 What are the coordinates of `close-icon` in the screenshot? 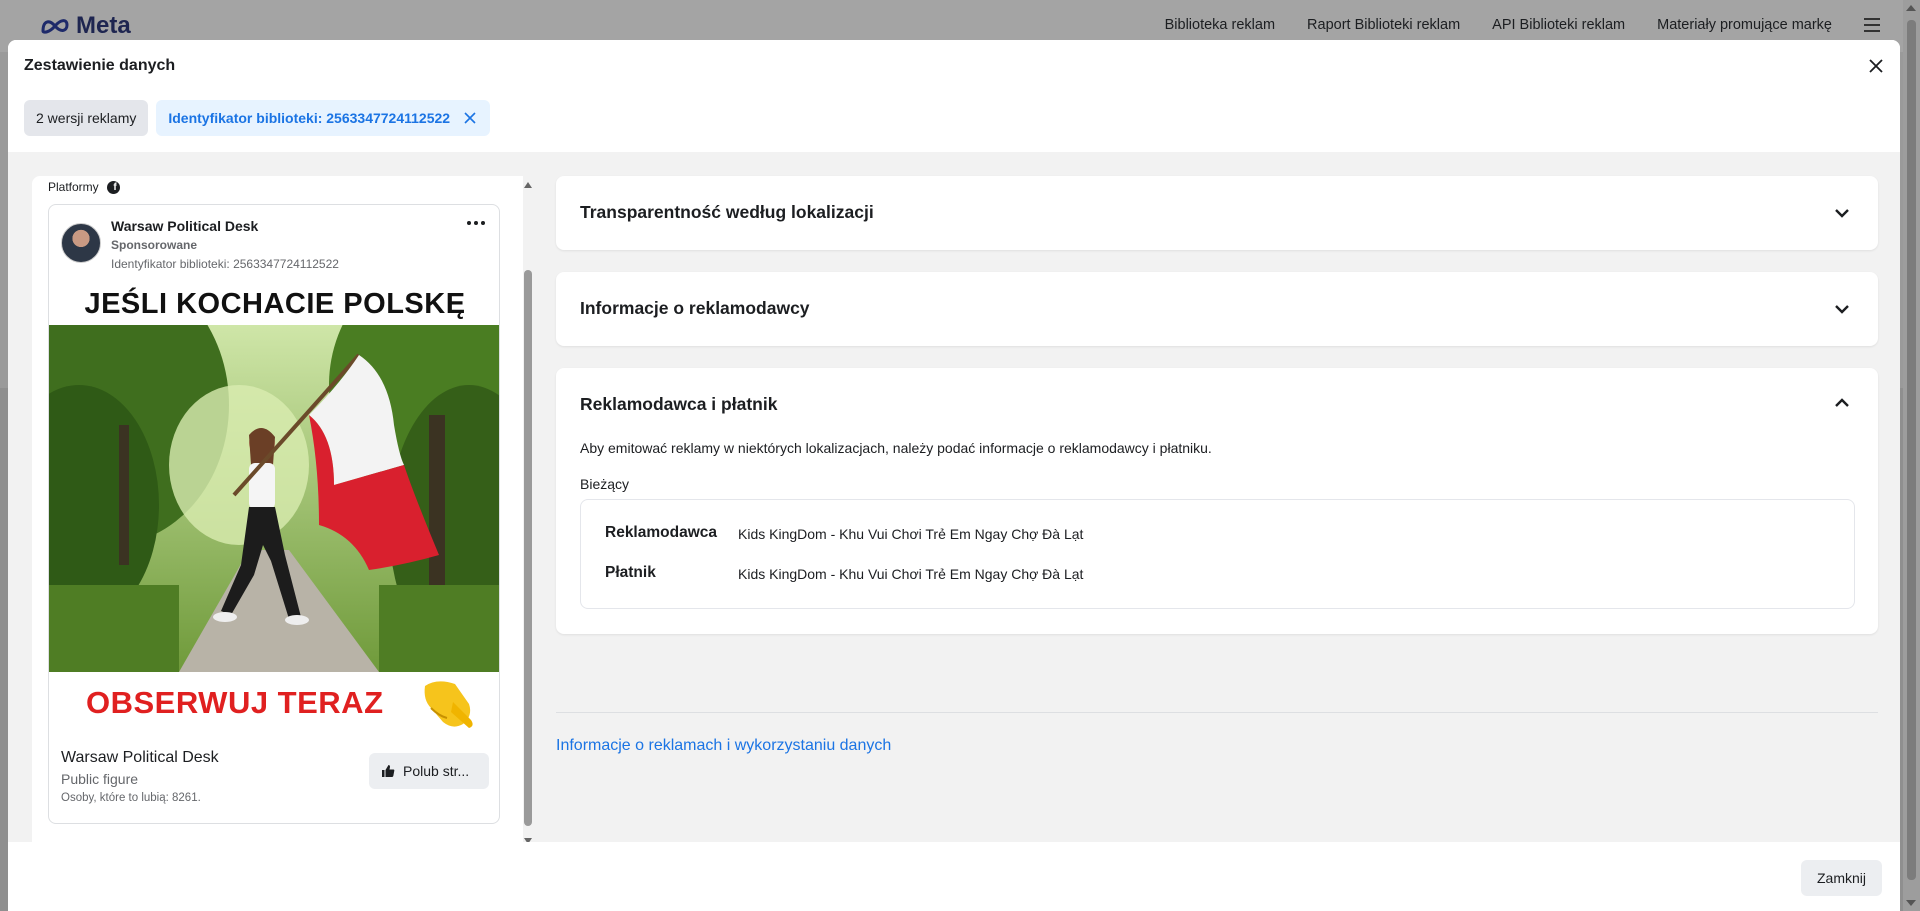 It's located at (1876, 66).